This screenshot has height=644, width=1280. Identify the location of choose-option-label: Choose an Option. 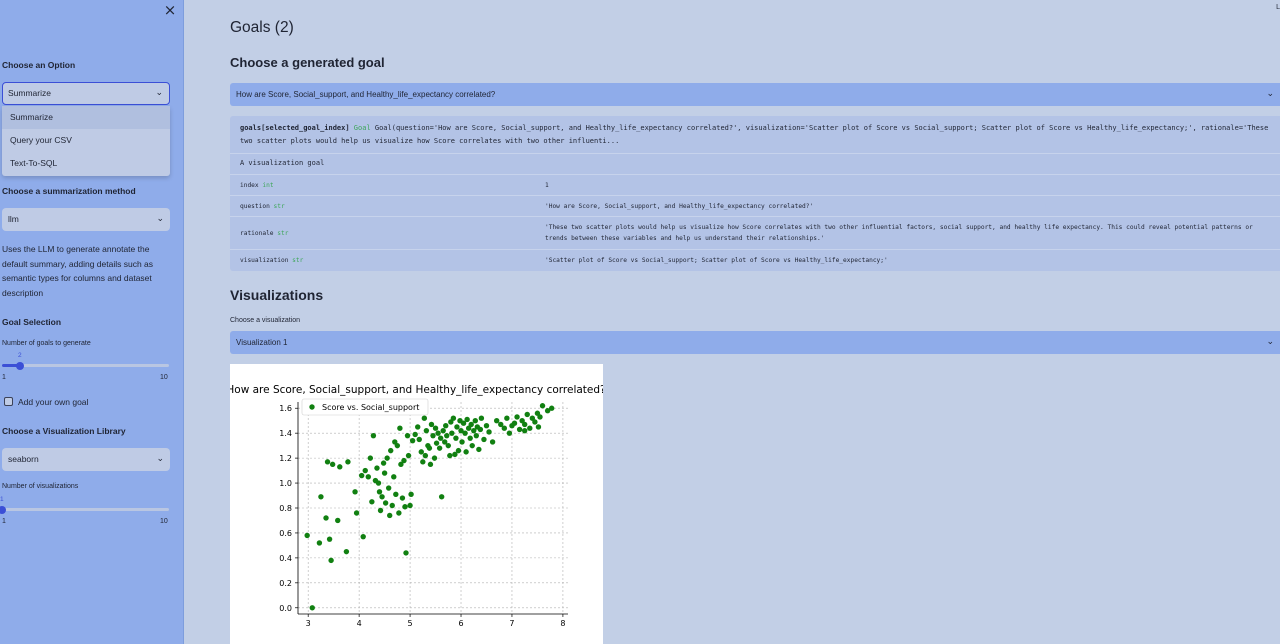
(39, 65).